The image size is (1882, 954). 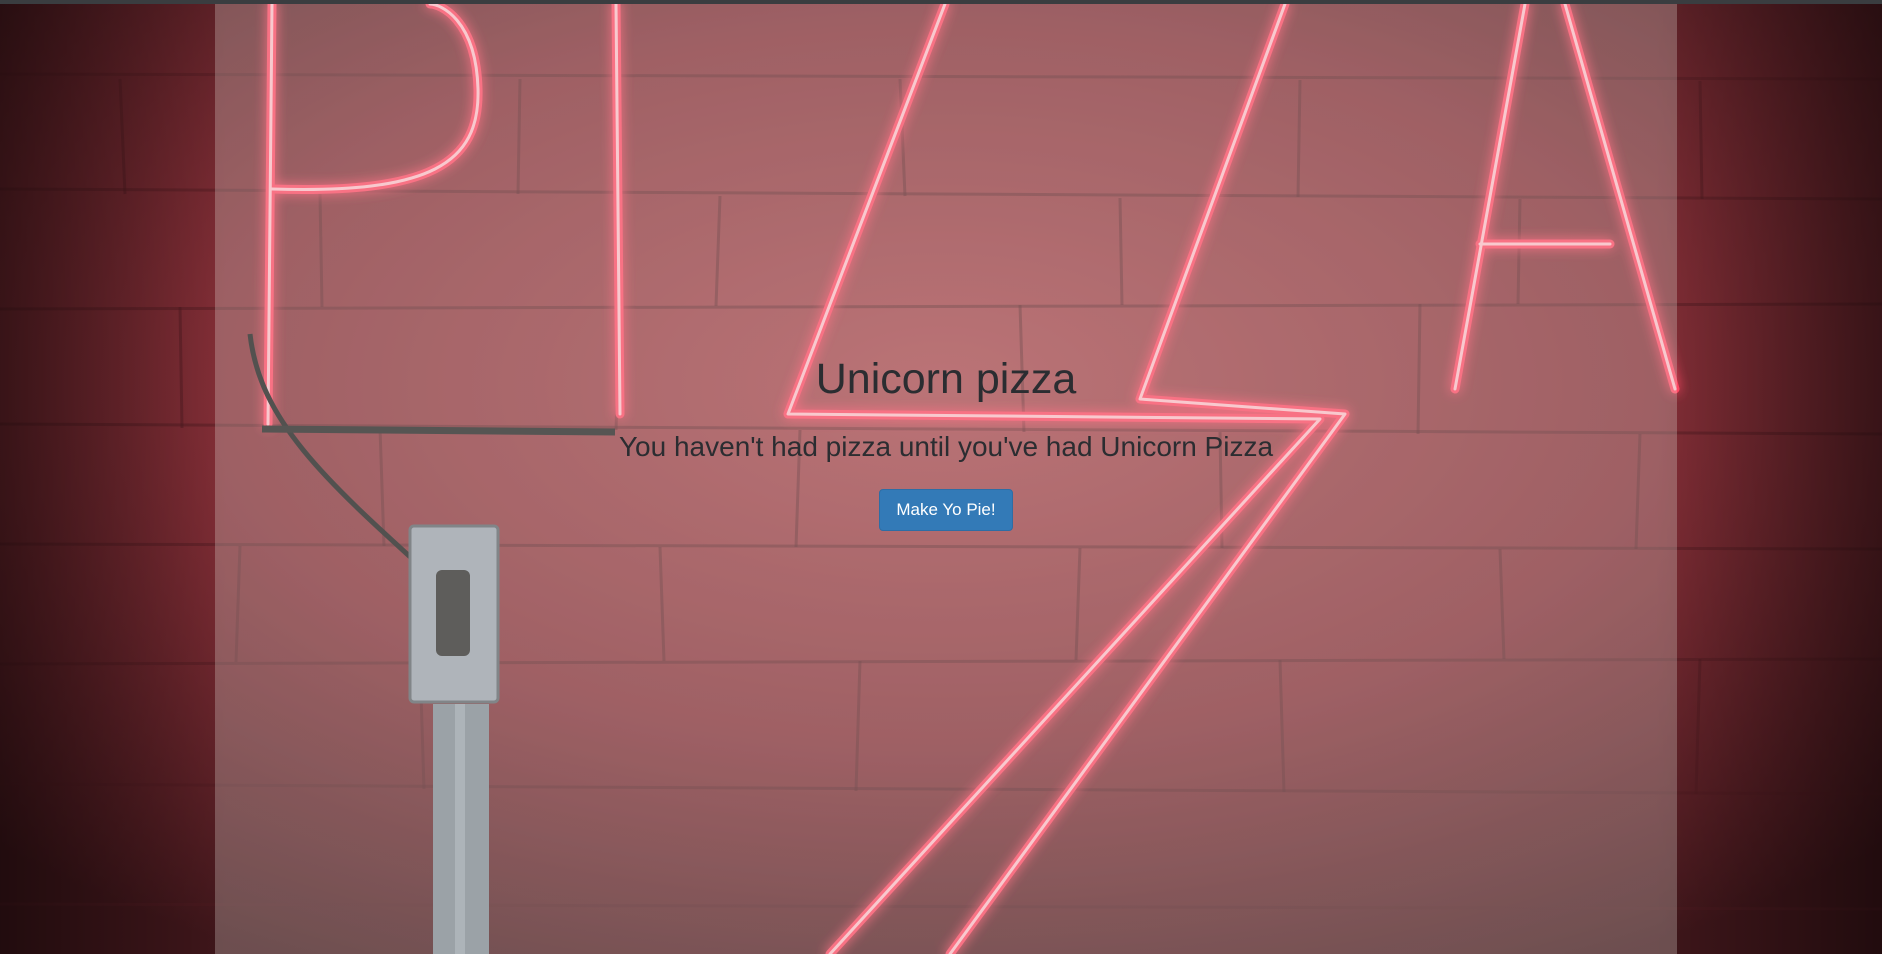 I want to click on hero-title: Unicorn pizza, so click(x=946, y=379).